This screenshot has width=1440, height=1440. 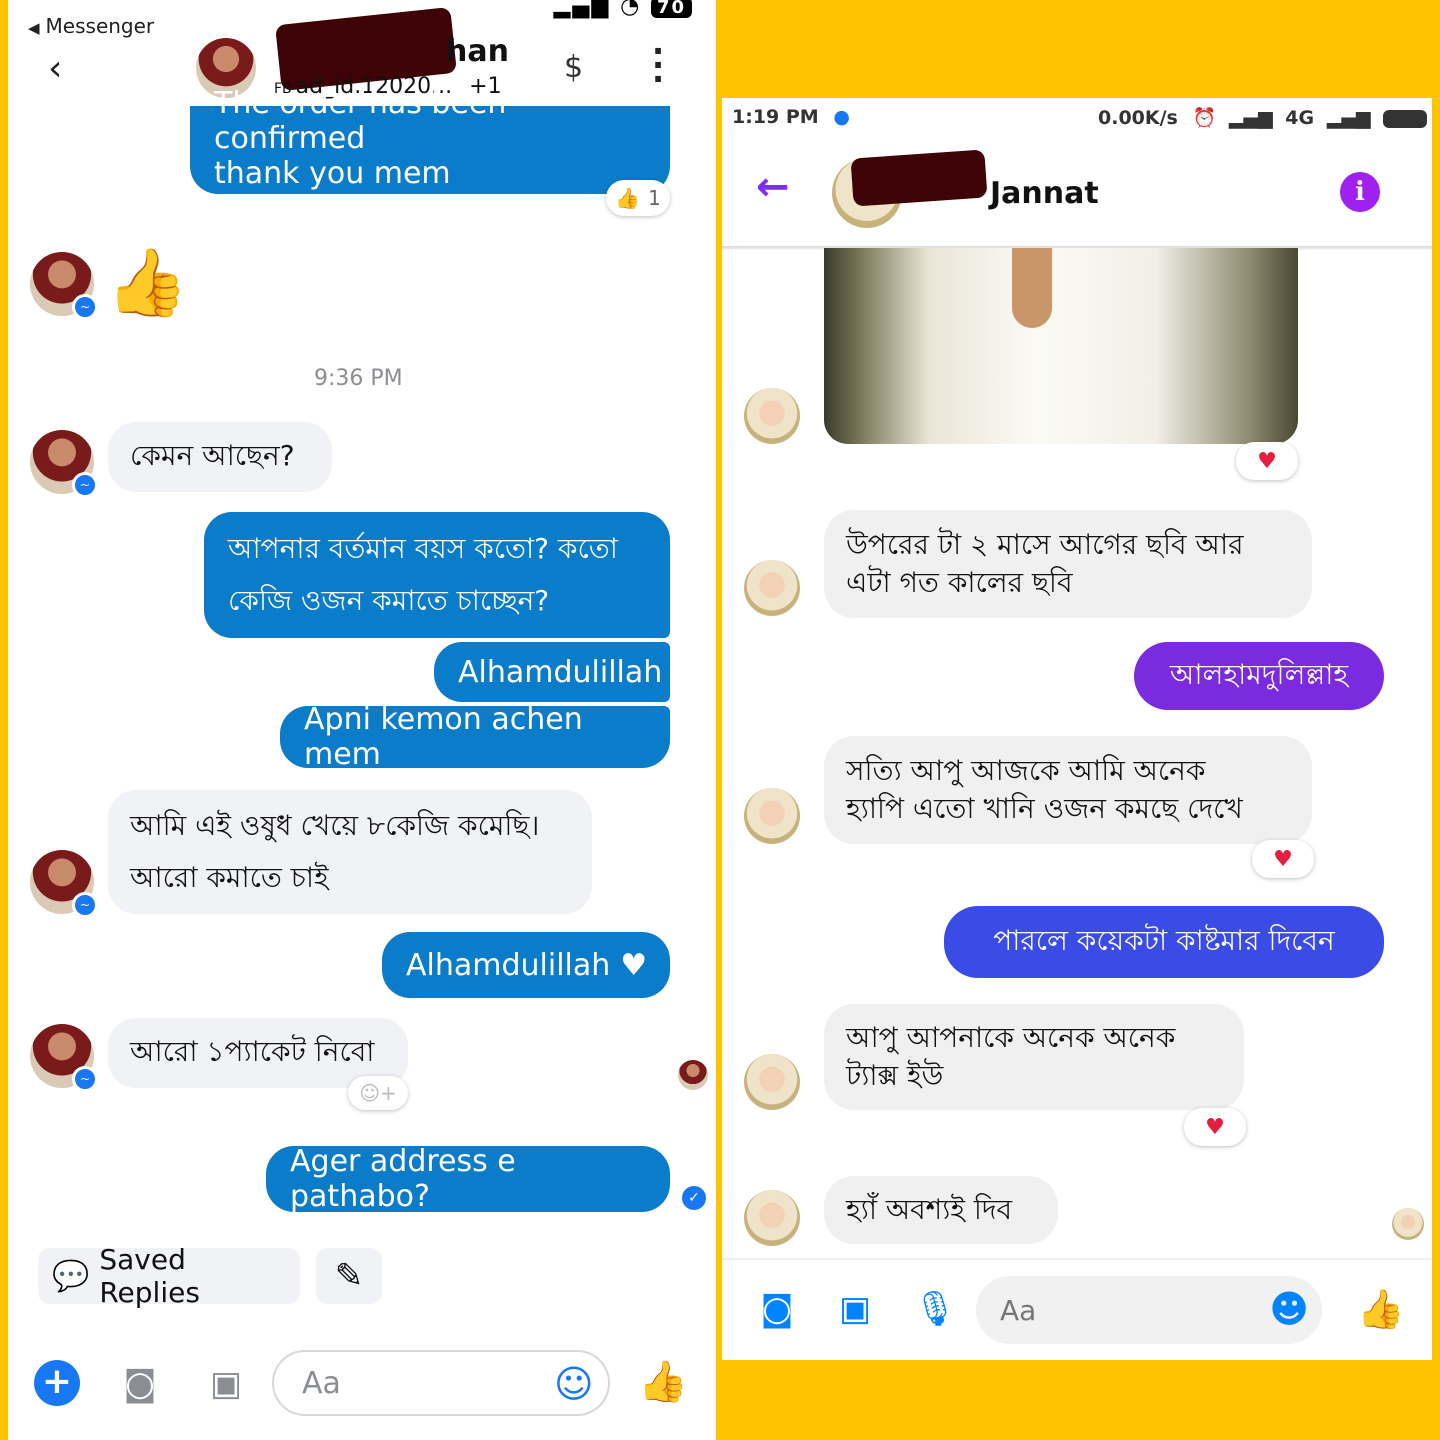 I want to click on contact-name: Jannat, so click(x=1044, y=193).